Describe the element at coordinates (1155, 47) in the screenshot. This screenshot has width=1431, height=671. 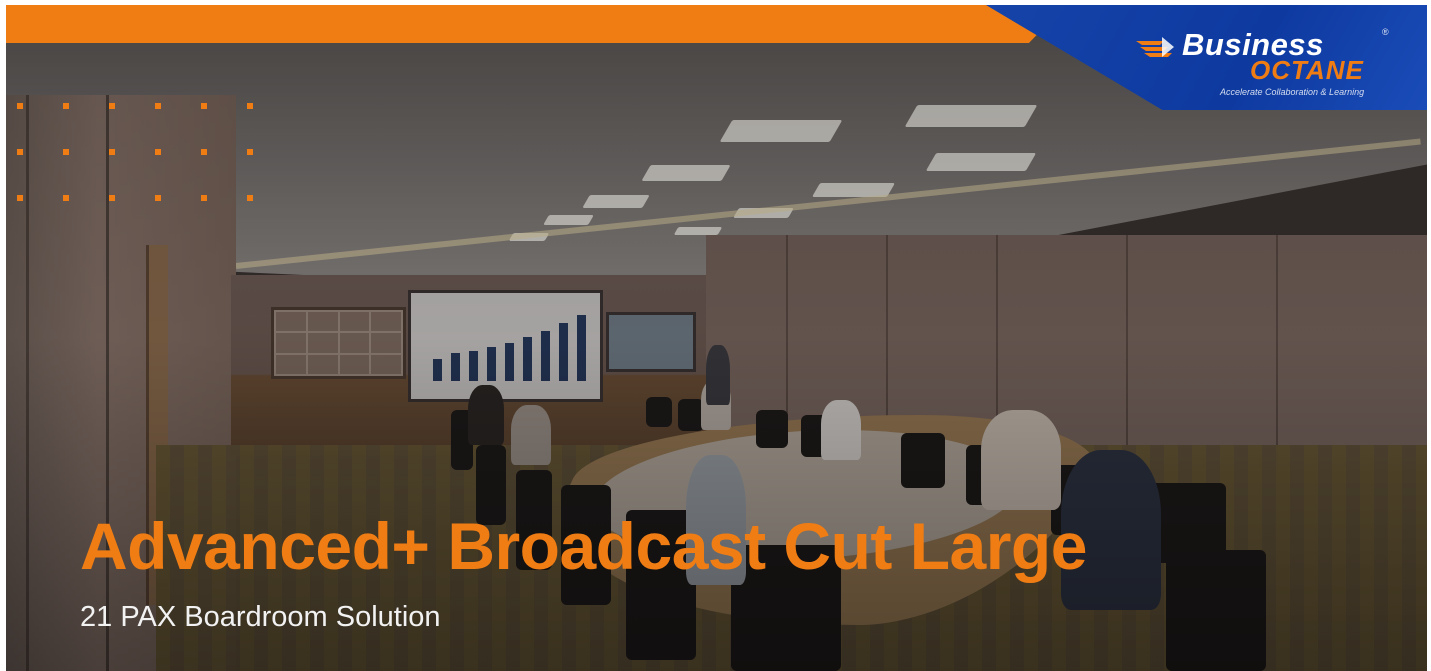
I see `flame-icon` at that location.